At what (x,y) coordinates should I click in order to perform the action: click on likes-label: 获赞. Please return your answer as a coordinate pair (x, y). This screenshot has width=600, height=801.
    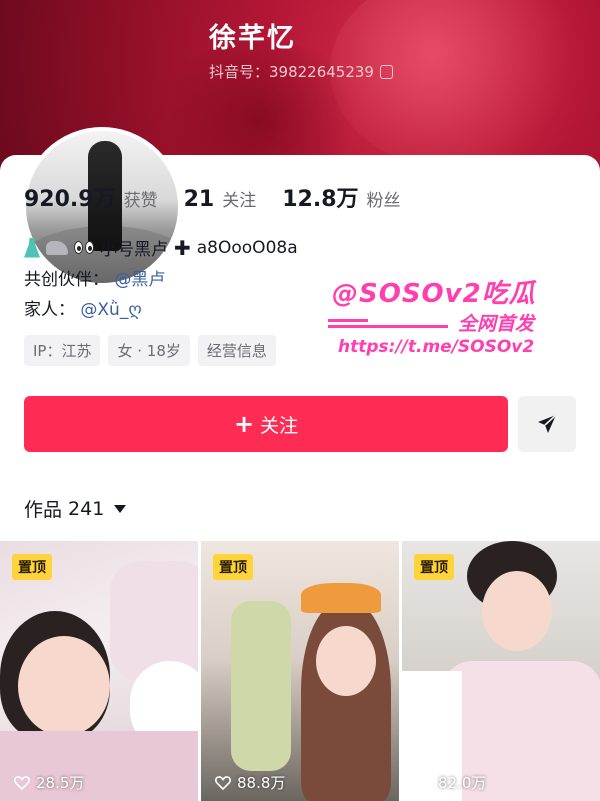
    Looking at the image, I should click on (140, 201).